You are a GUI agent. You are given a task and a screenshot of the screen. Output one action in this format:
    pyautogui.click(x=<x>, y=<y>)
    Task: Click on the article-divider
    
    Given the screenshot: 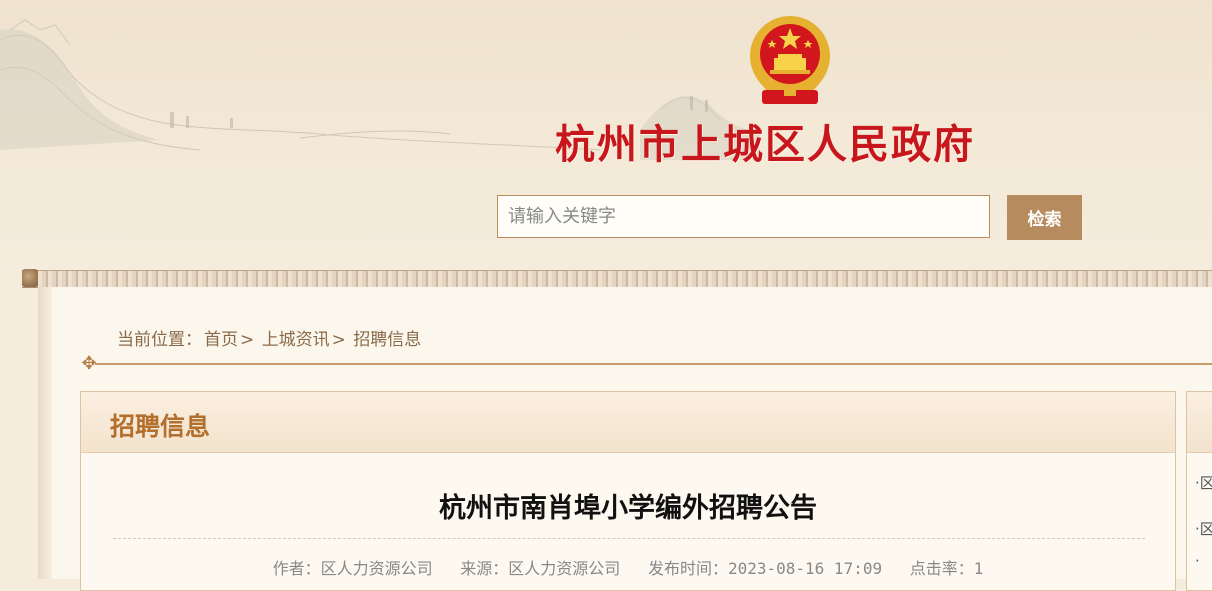 What is the action you would take?
    pyautogui.click(x=629, y=538)
    